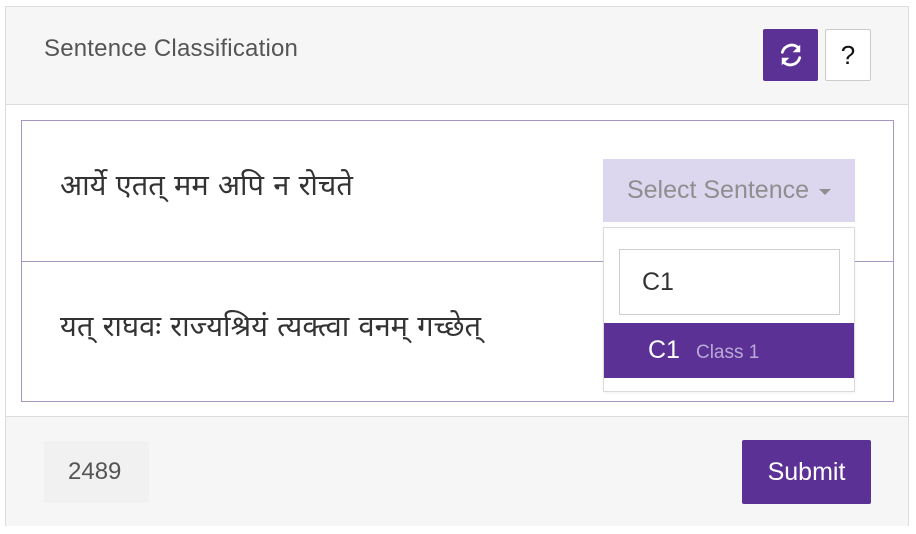  Describe the element at coordinates (848, 55) in the screenshot. I see `help-button: ?` at that location.